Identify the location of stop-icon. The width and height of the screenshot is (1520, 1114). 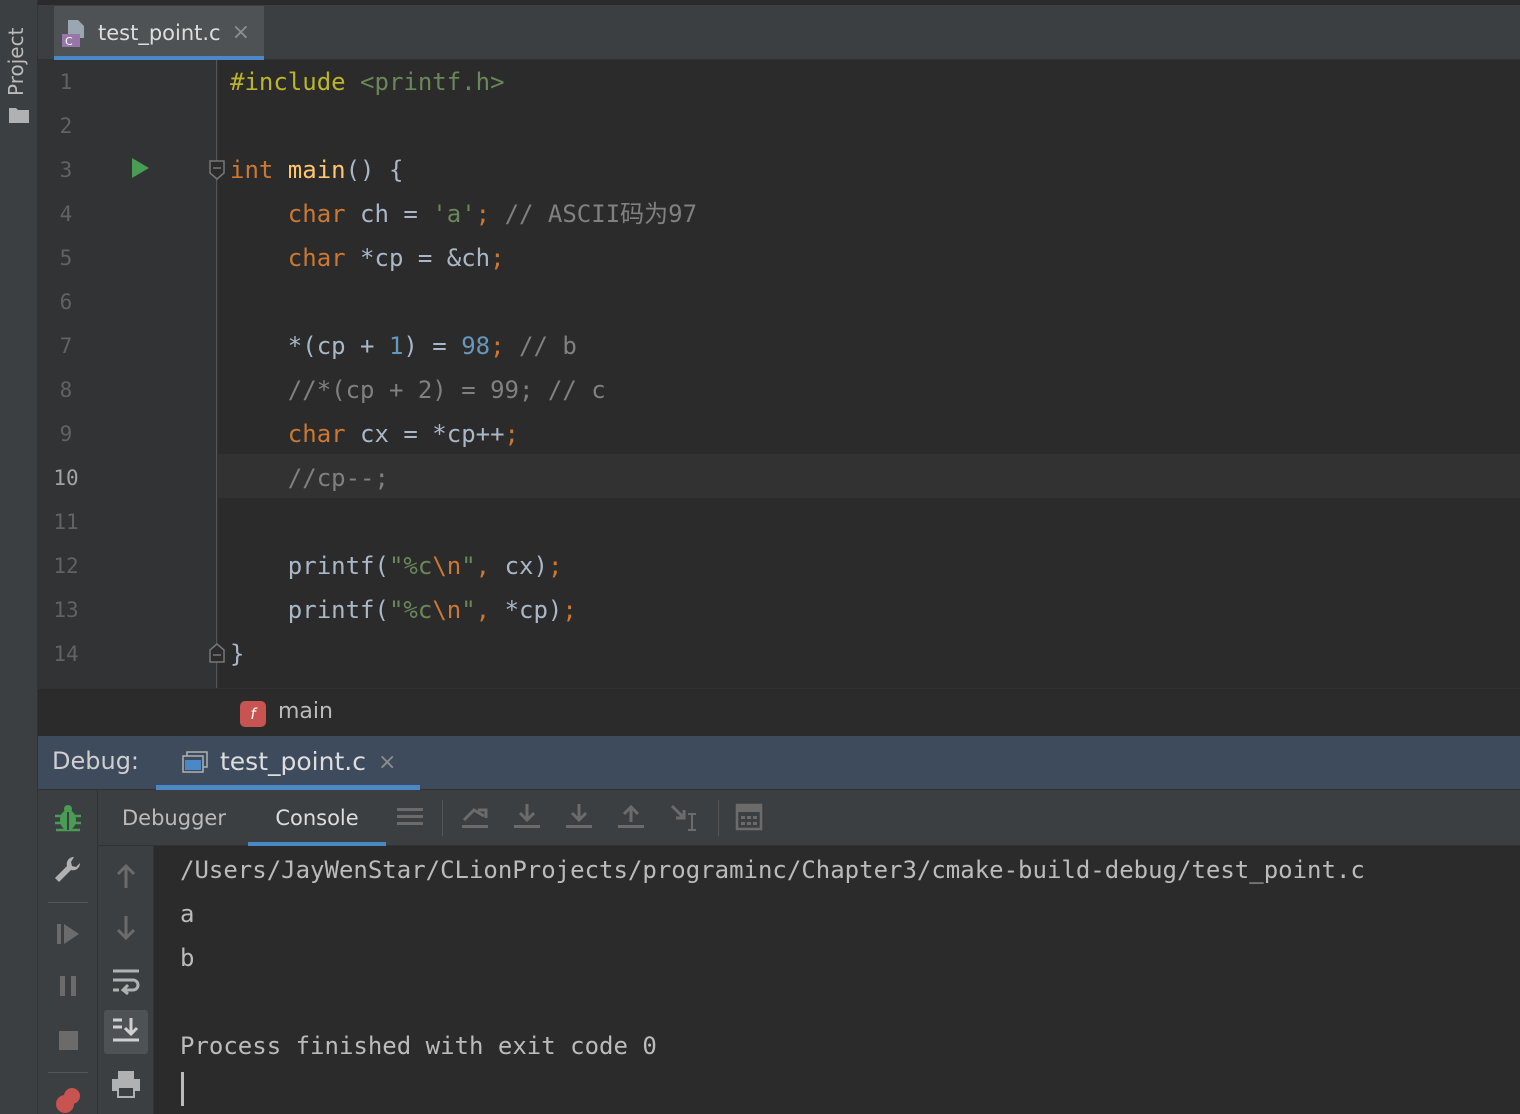
(68, 1040).